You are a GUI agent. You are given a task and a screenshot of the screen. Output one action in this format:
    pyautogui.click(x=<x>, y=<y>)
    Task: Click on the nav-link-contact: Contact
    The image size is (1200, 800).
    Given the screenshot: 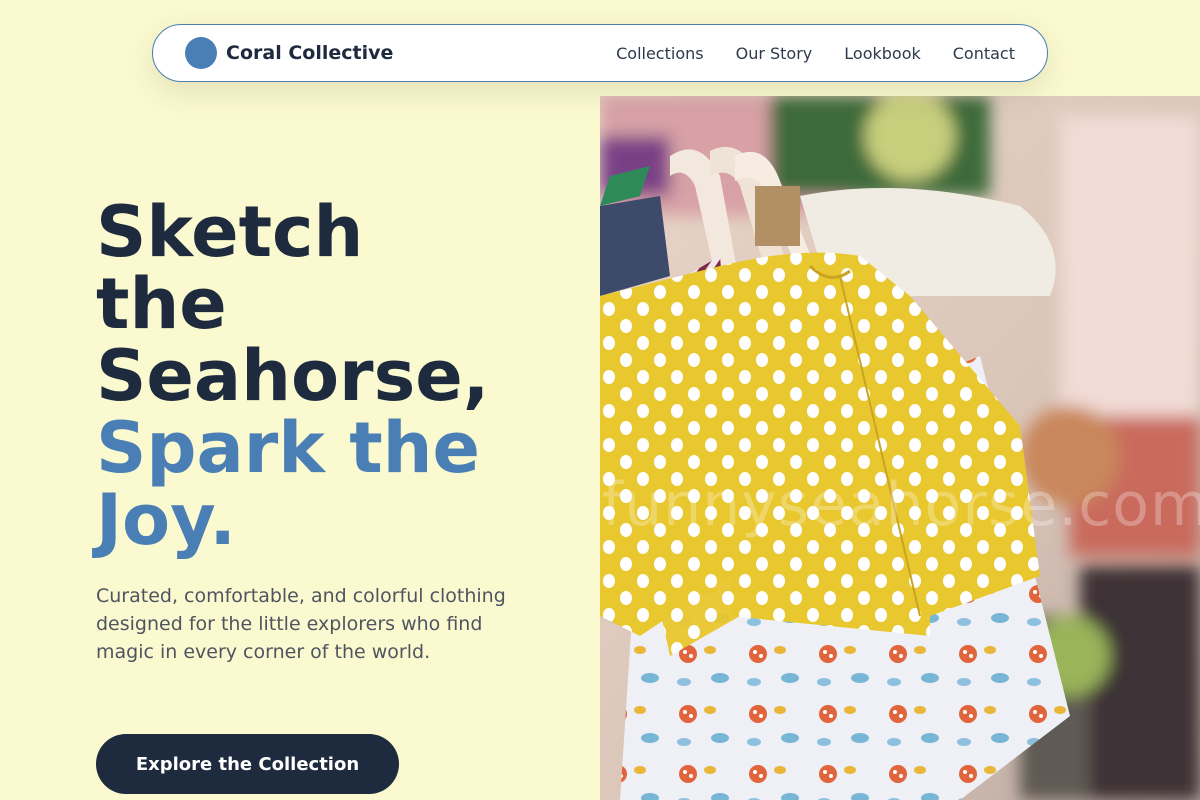 What is the action you would take?
    pyautogui.click(x=984, y=53)
    